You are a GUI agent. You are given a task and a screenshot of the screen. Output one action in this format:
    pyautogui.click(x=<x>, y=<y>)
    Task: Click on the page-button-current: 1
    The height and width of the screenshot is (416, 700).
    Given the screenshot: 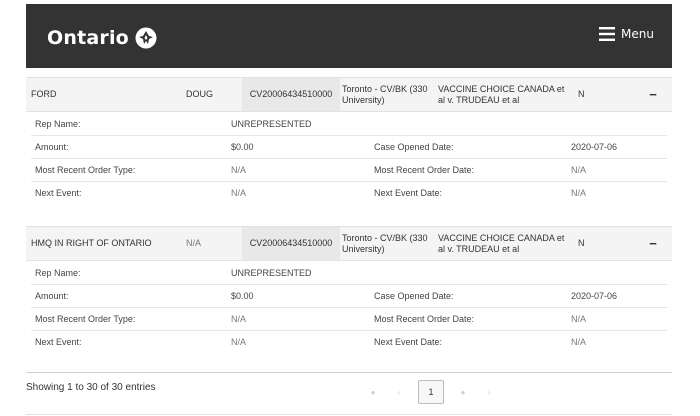 What is the action you would take?
    pyautogui.click(x=431, y=392)
    